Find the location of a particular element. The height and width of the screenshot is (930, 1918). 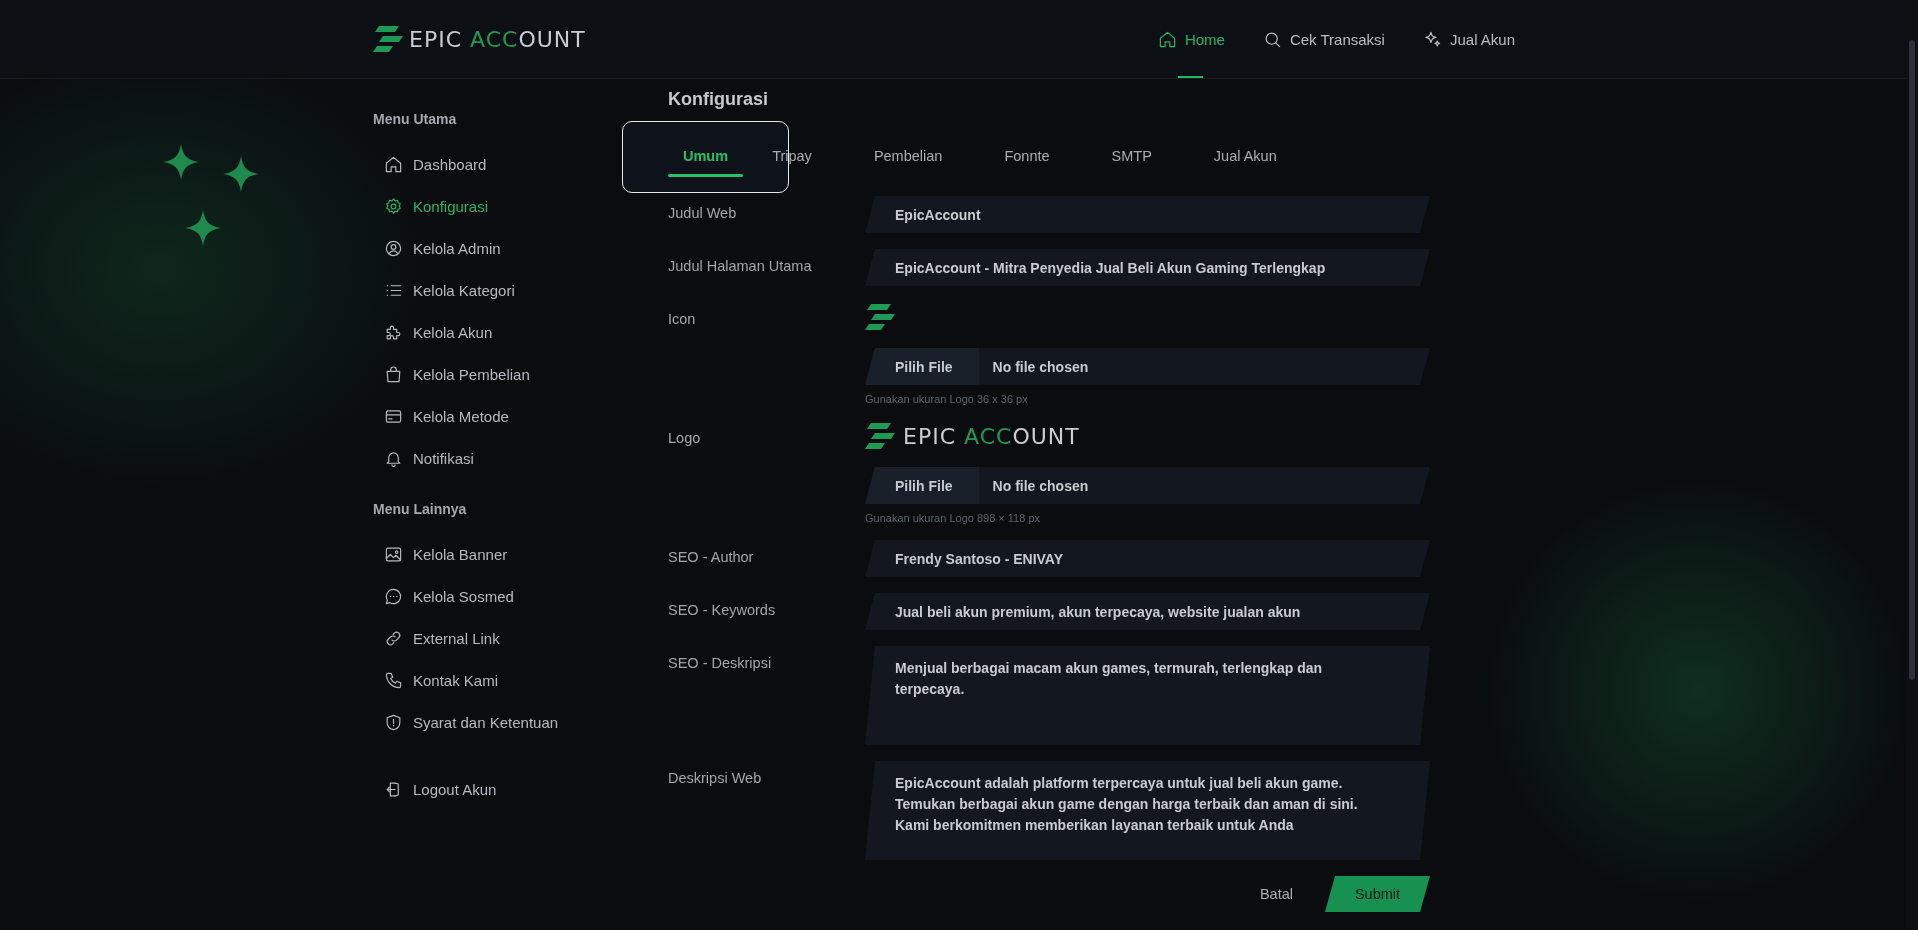

field-label: Judul Halaman Utama is located at coordinates (740, 266).